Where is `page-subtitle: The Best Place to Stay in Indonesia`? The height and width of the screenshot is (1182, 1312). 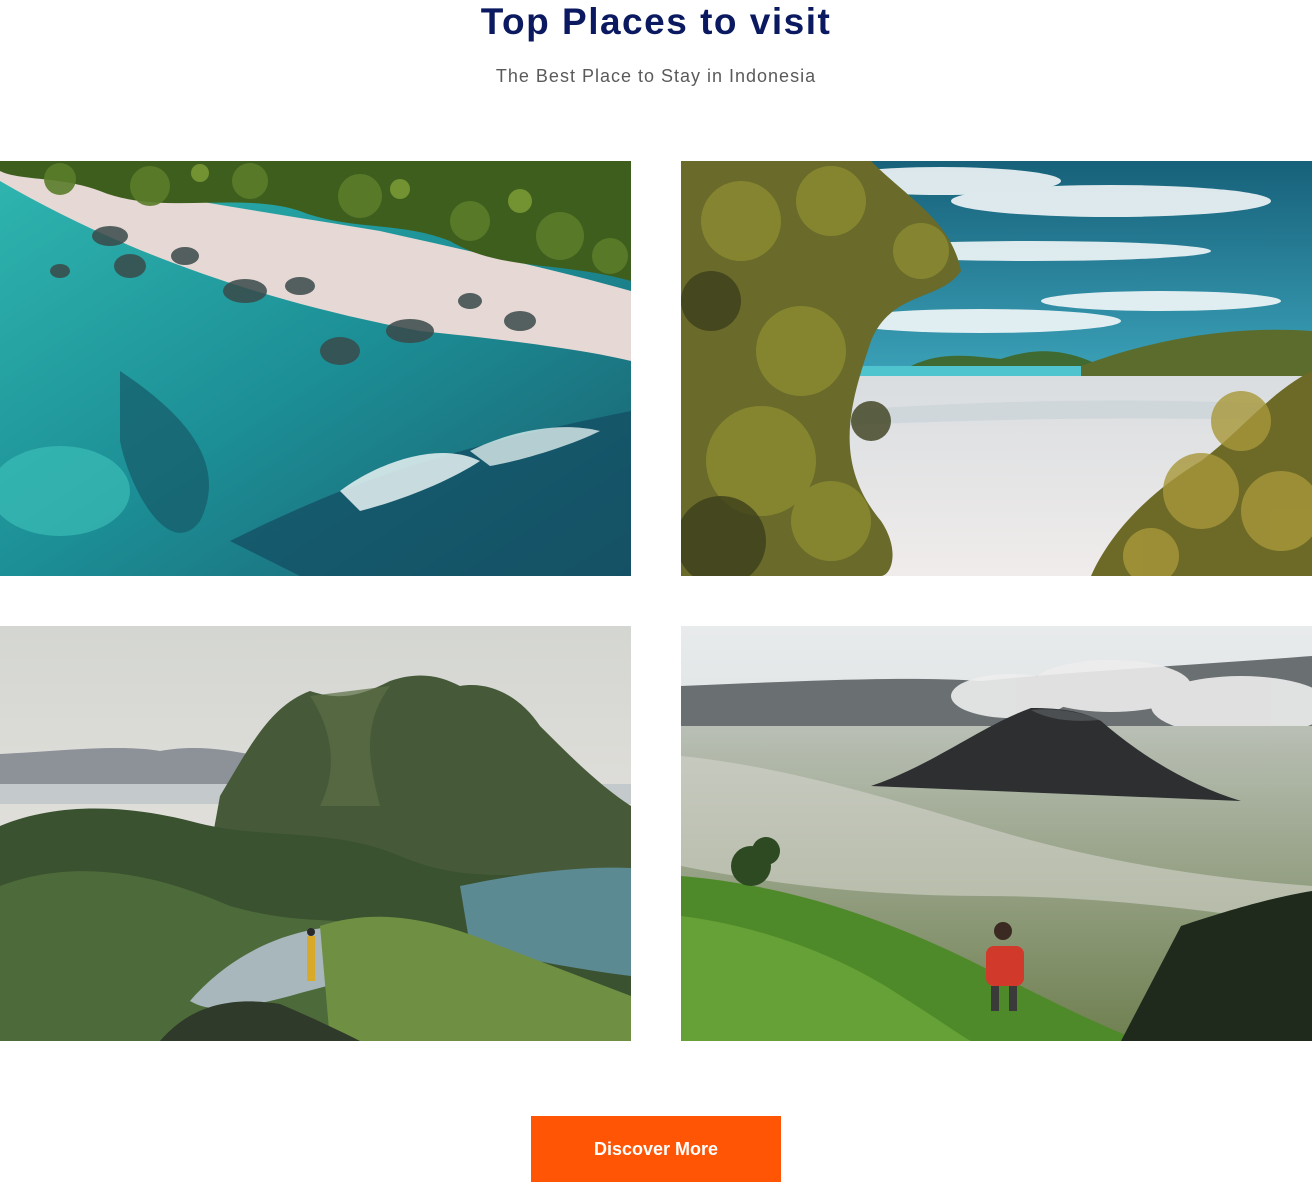
page-subtitle: The Best Place to Stay in Indonesia is located at coordinates (656, 76).